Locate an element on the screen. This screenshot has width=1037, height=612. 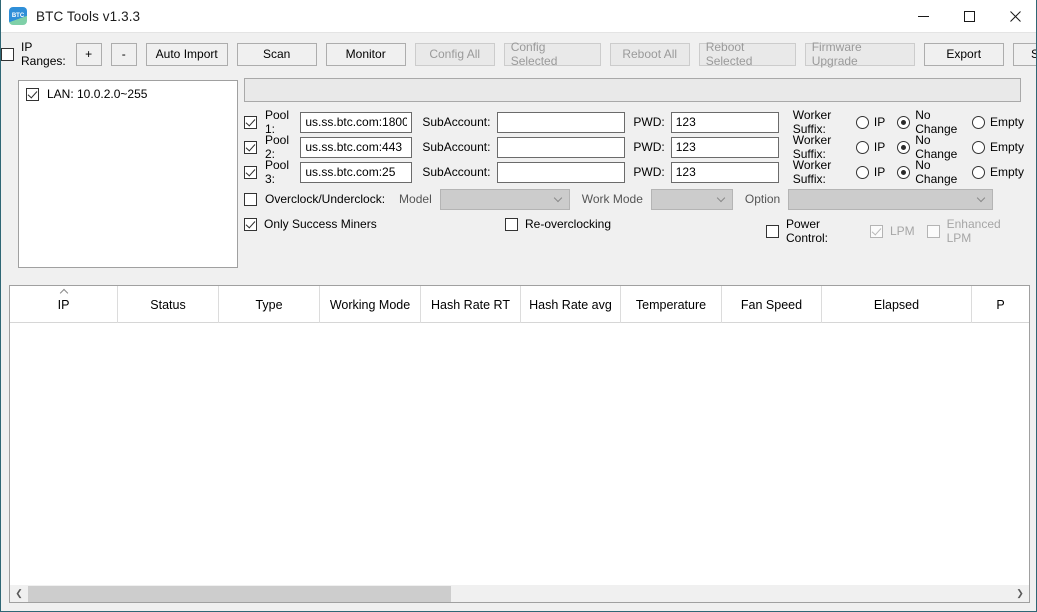
config-top-field is located at coordinates (632, 90).